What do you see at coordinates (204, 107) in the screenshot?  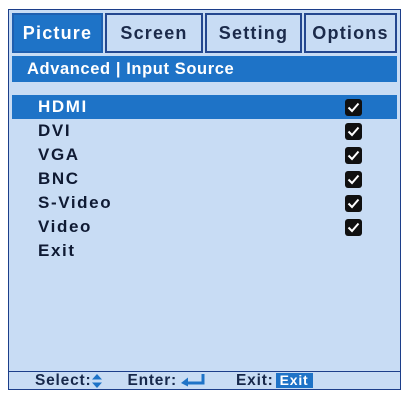 I see `list-item-hdmi: HDMI` at bounding box center [204, 107].